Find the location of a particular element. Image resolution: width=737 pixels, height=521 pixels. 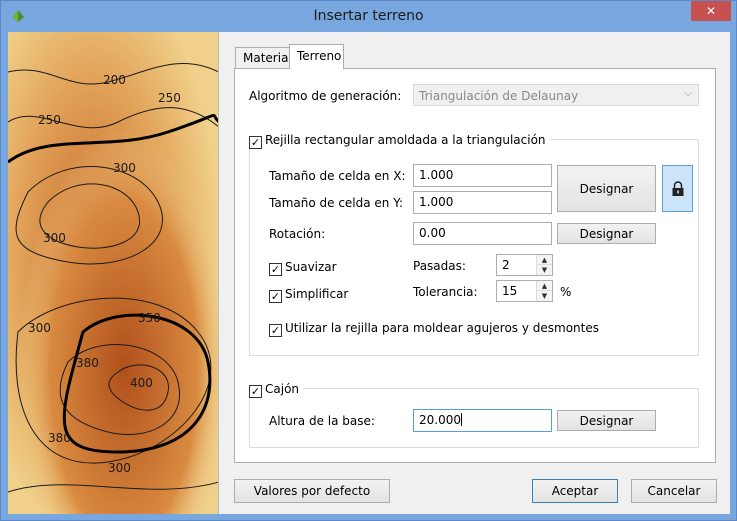

smooth-option: ✓ Suavizar is located at coordinates (303, 268).